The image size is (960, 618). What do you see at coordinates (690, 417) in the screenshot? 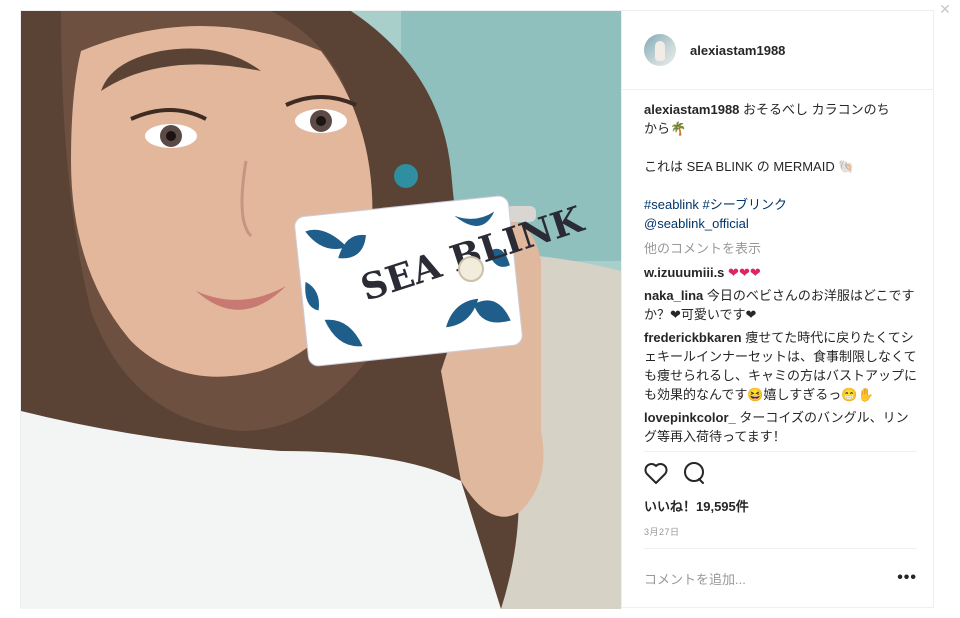
I see `comment-username: lovepinkcolor_` at bounding box center [690, 417].